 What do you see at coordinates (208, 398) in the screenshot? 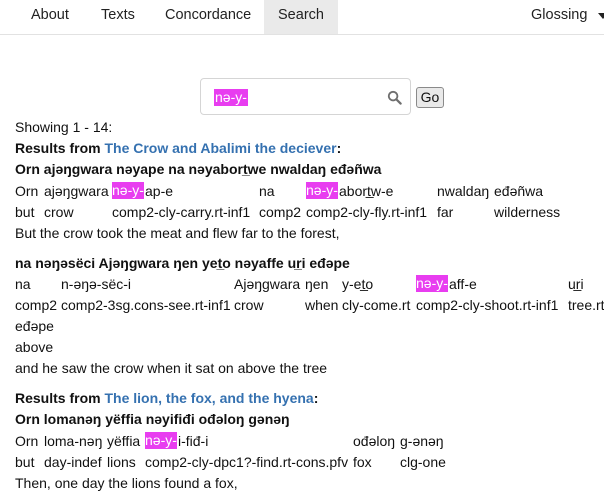
I see `source-title-link: The lion, the fox, and the hyena` at bounding box center [208, 398].